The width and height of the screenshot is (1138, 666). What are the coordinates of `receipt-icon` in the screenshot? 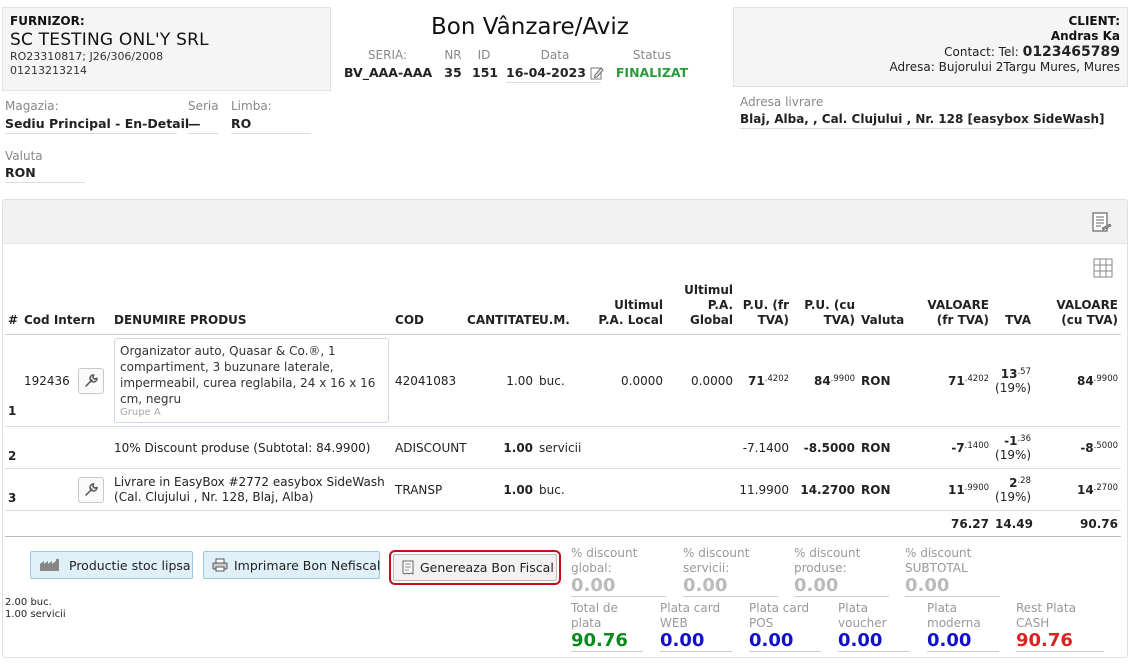 It's located at (408, 567).